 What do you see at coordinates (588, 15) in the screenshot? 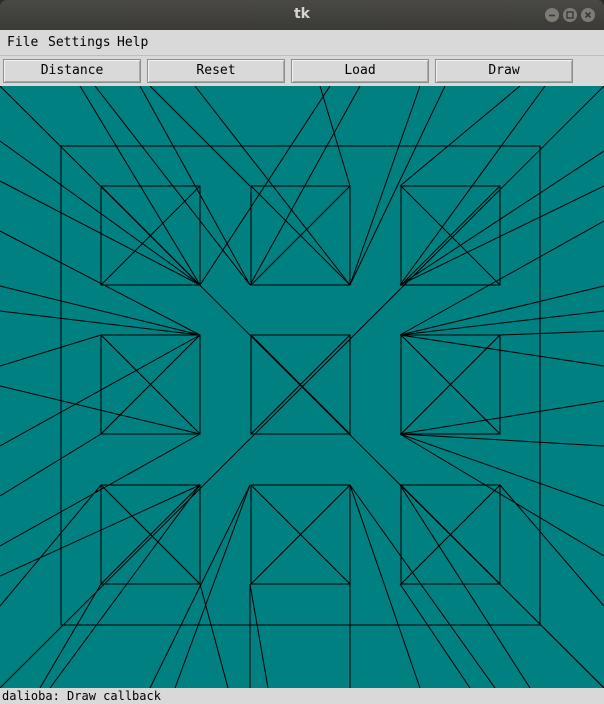
I see `close-icon` at bounding box center [588, 15].